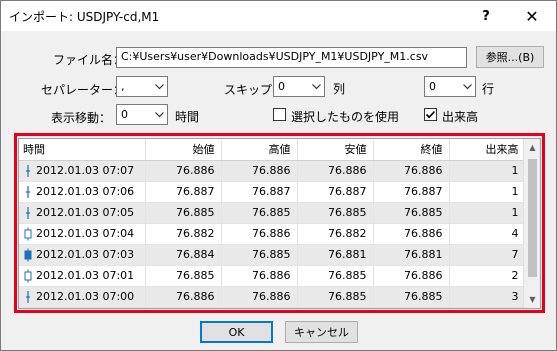  I want to click on skip-rows-value: 0, so click(432, 86).